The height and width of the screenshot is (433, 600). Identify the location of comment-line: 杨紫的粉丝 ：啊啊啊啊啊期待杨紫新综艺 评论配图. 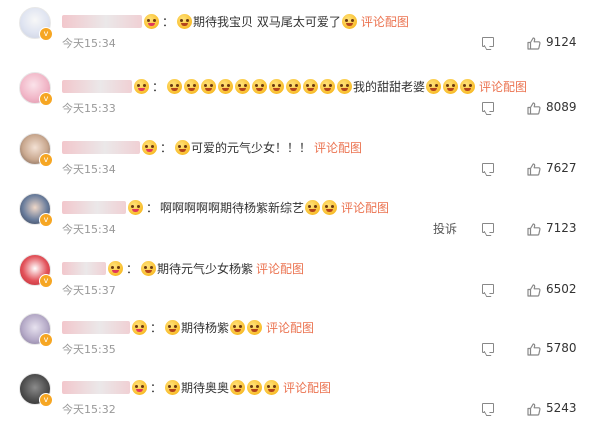
(225, 207).